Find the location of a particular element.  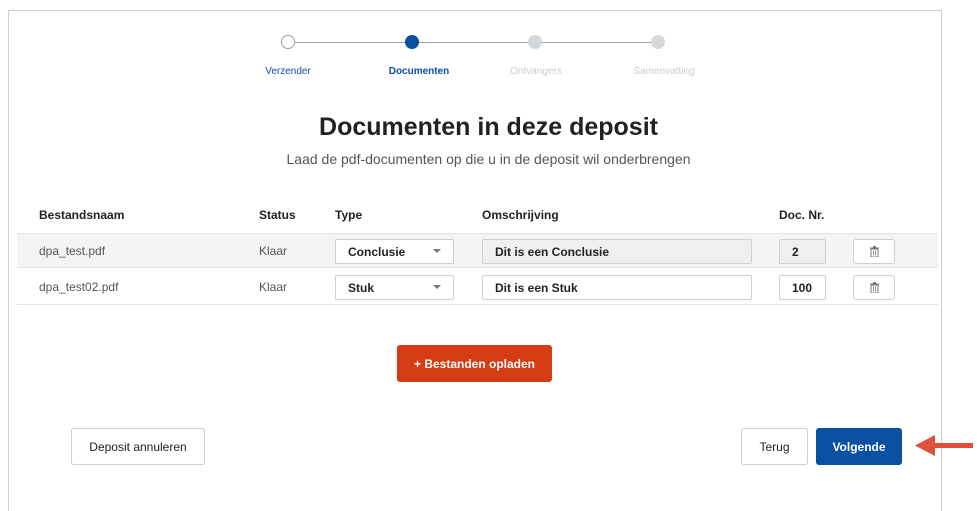

step-dot-samenvatting is located at coordinates (658, 42).